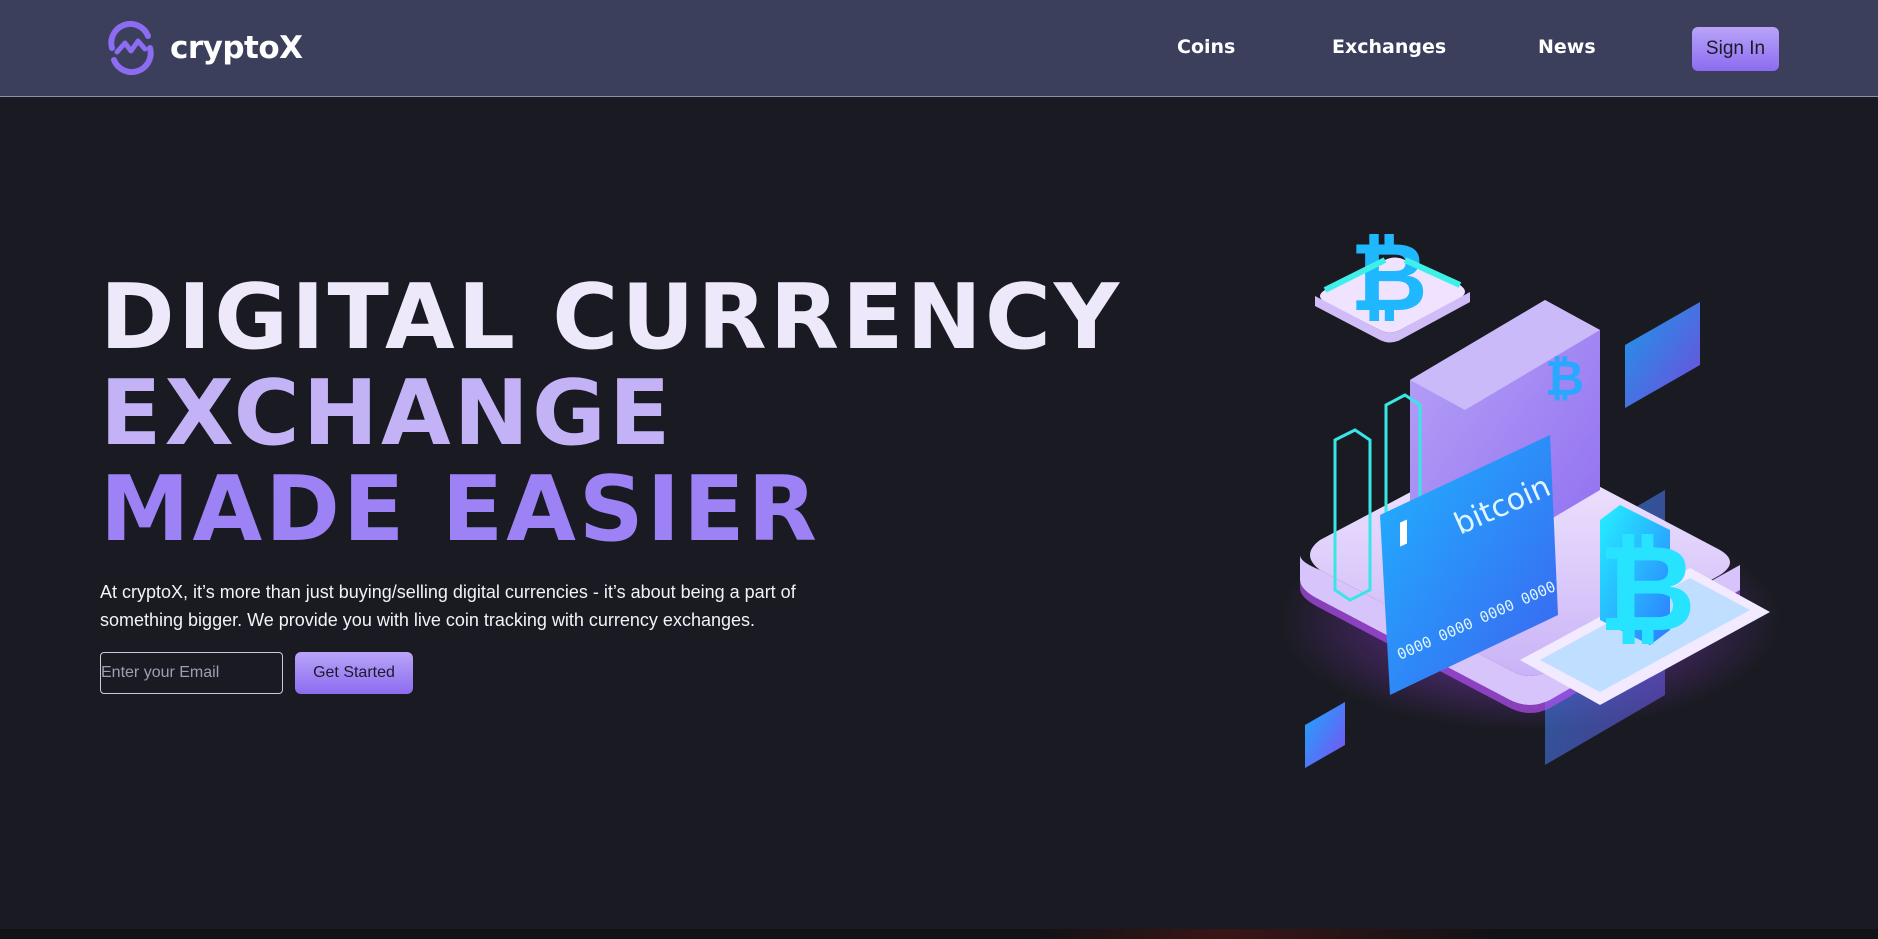  I want to click on brand-name: cryptoX, so click(236, 48).